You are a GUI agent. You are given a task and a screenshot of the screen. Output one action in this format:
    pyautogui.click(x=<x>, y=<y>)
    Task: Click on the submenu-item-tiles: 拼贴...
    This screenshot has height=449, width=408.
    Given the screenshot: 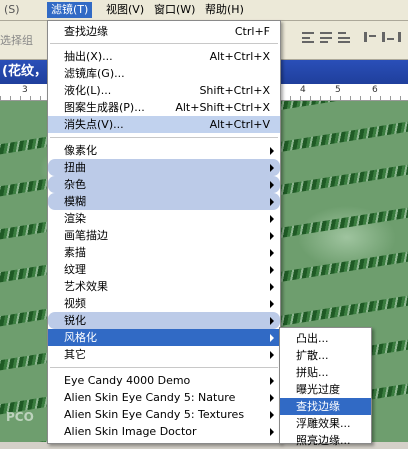 What is the action you would take?
    pyautogui.click(x=325, y=372)
    